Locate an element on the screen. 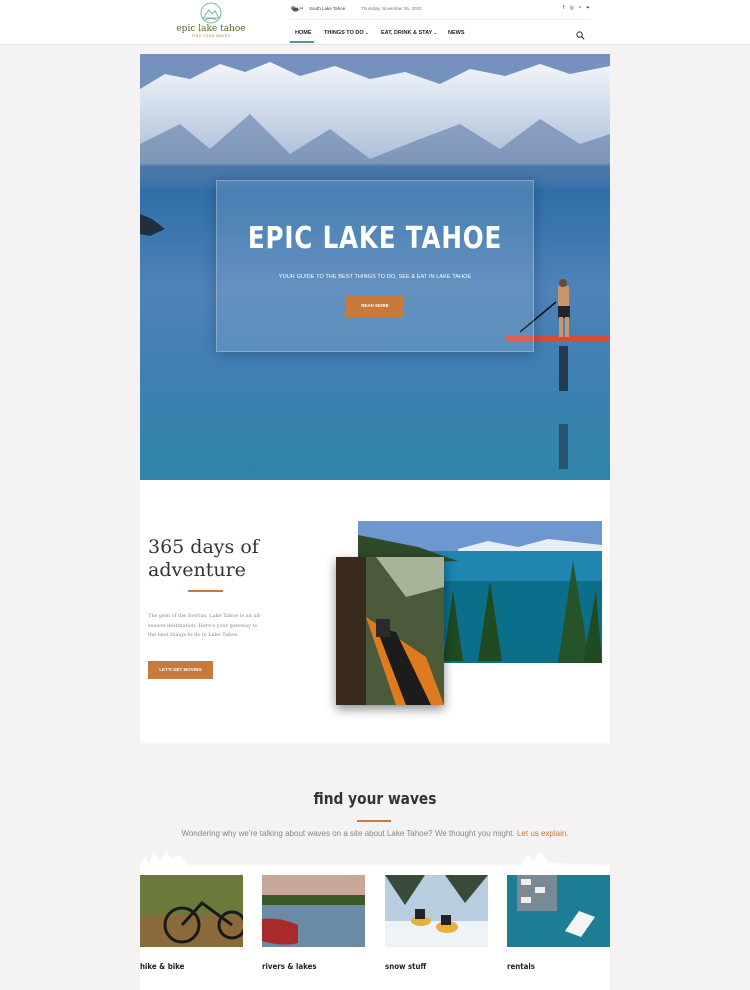 The height and width of the screenshot is (990, 750). hammock-photo is located at coordinates (390, 631).